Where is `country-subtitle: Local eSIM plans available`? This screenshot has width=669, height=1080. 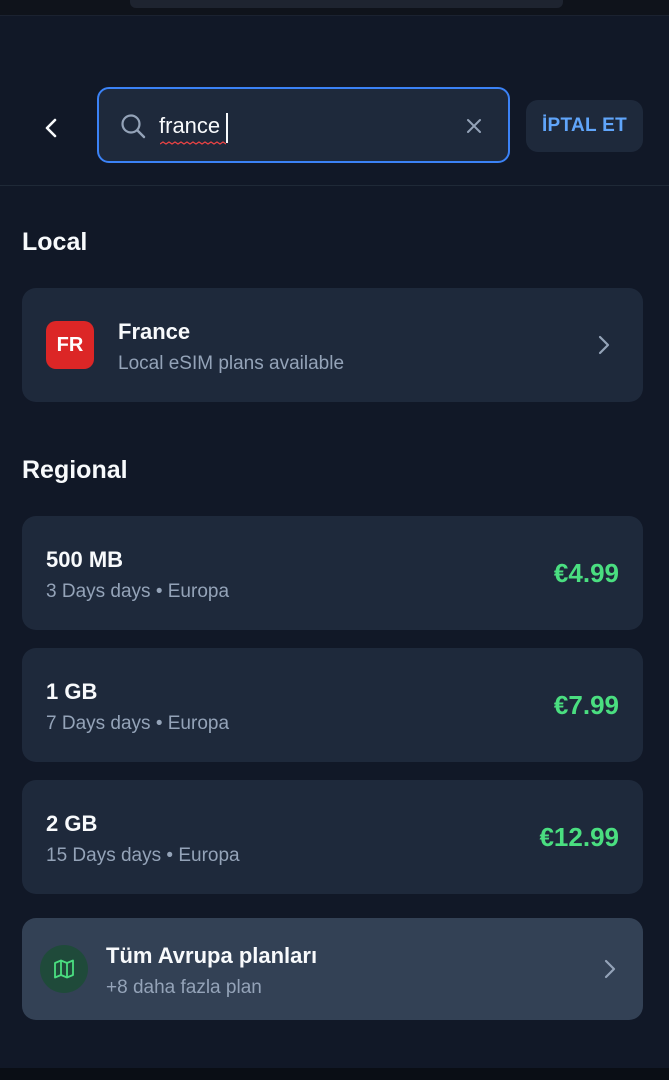
country-subtitle: Local eSIM plans available is located at coordinates (231, 363).